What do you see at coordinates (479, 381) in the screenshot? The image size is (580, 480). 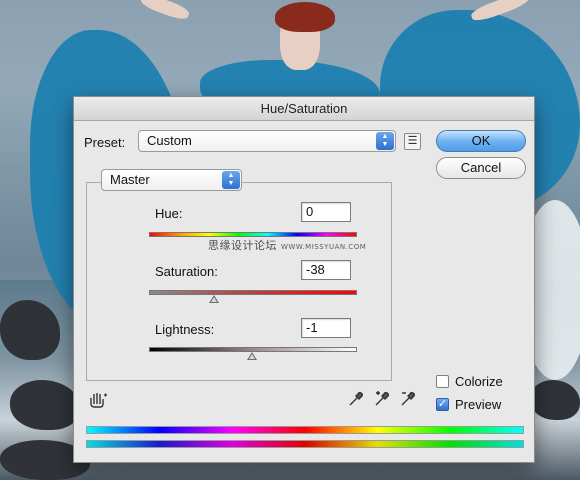 I see `colorize-label: Colorize` at bounding box center [479, 381].